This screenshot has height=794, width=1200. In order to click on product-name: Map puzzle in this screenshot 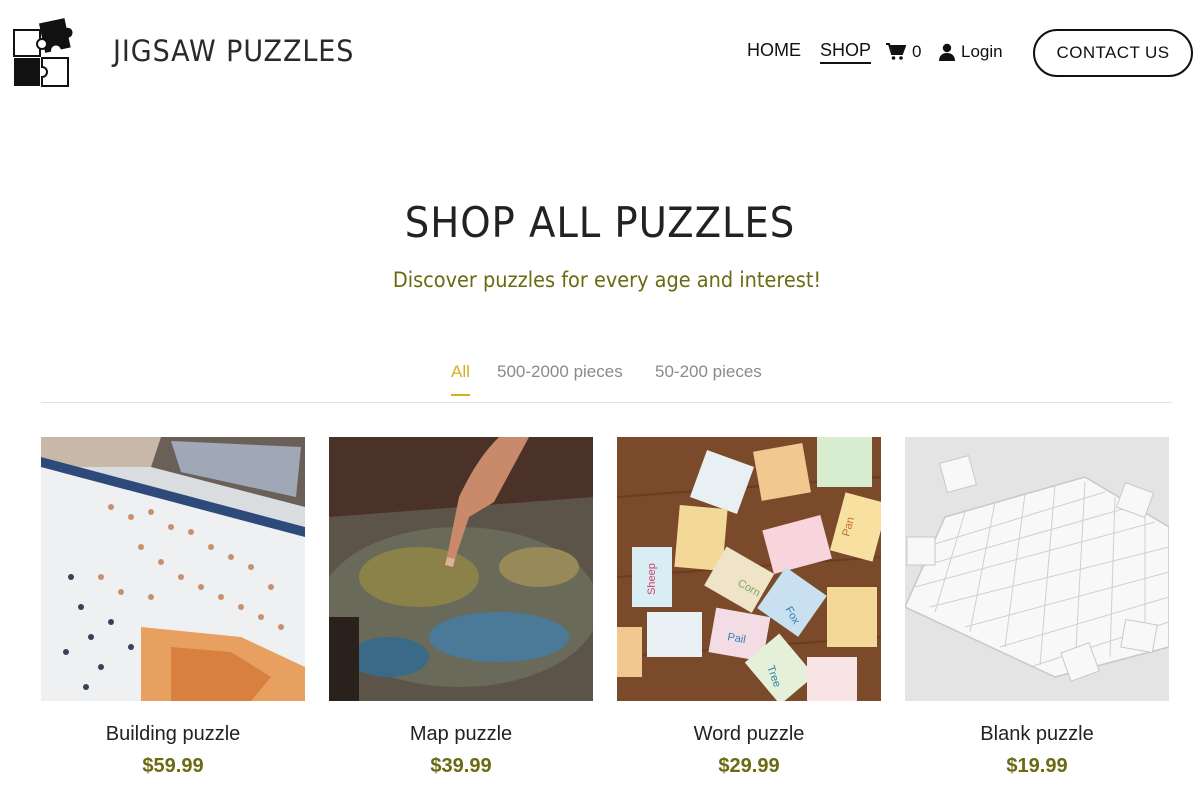, I will do `click(461, 734)`.